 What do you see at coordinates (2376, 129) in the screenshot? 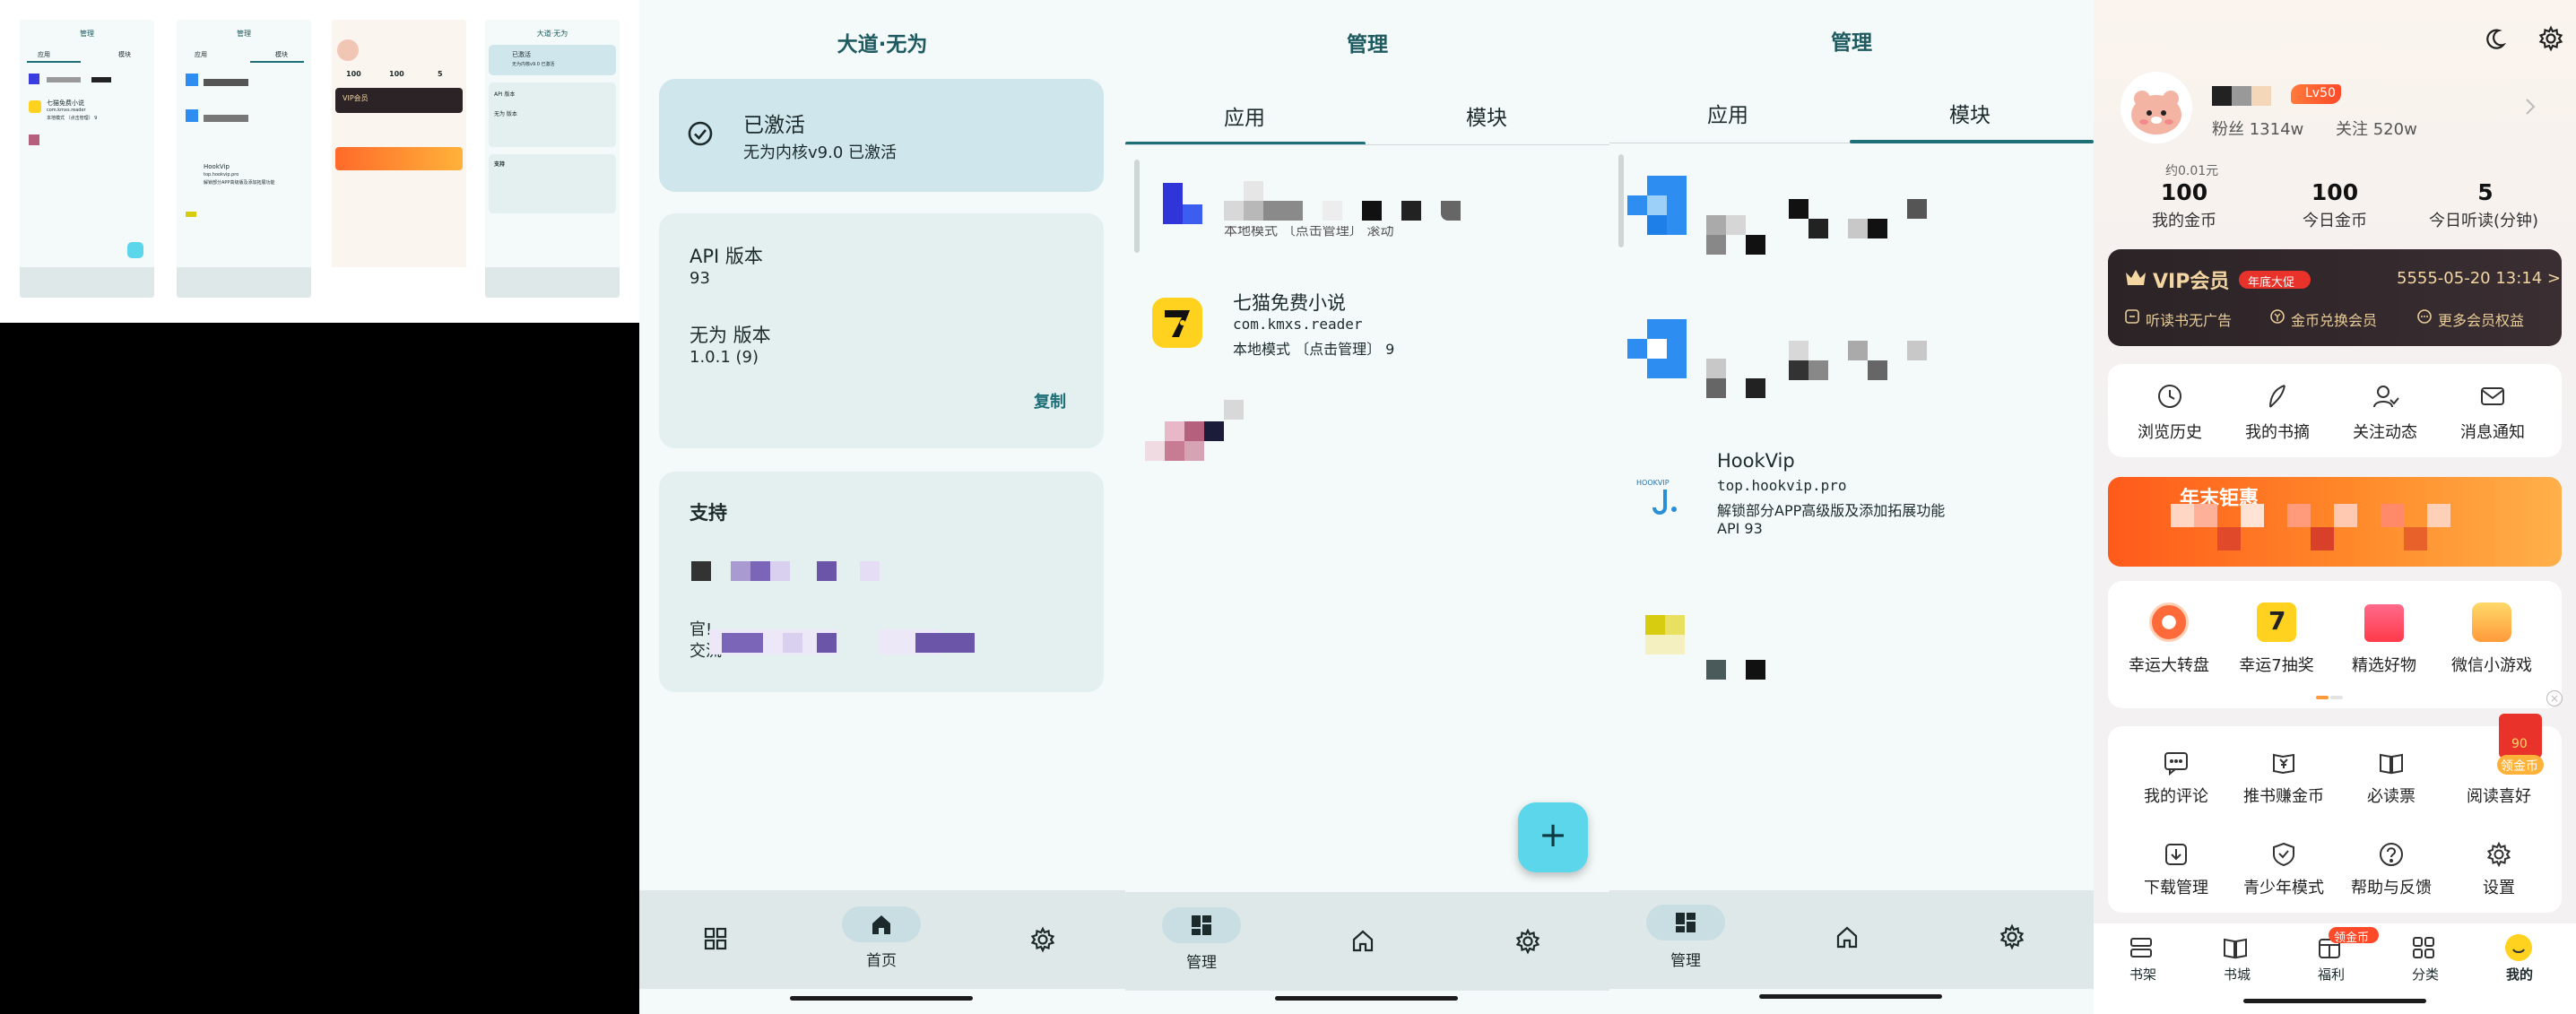
I see `follow-count: 关注 520w` at bounding box center [2376, 129].